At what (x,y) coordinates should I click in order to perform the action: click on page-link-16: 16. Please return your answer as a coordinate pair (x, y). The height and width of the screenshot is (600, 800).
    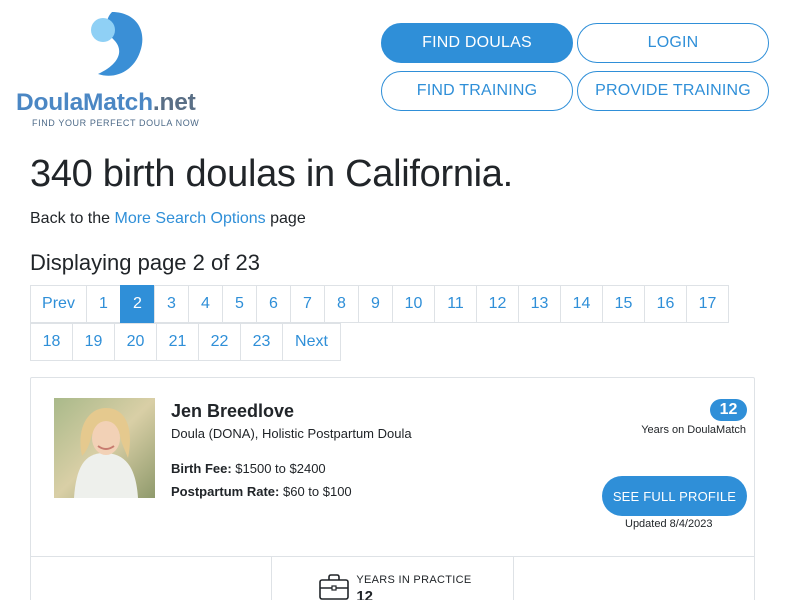
    Looking at the image, I should click on (665, 304).